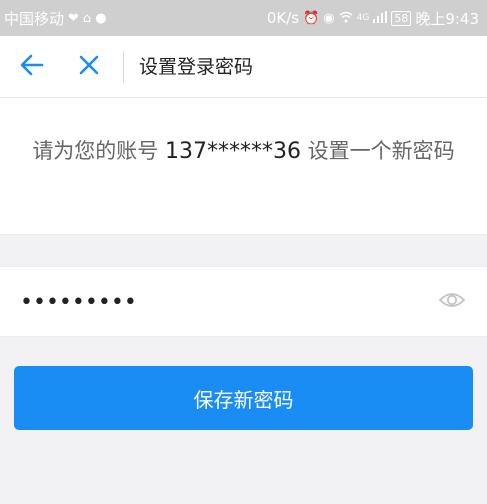 This screenshot has height=504, width=487. I want to click on prompt-text-after: 设置一个新密码, so click(378, 151).